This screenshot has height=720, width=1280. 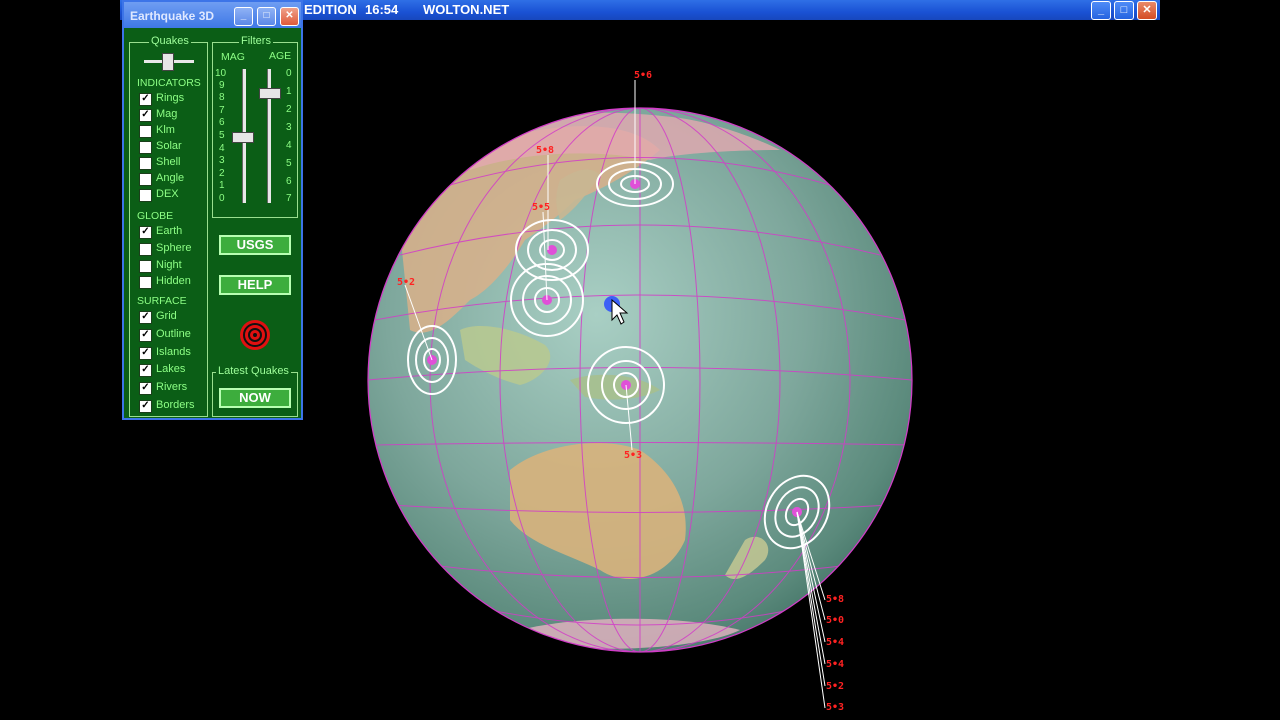 What do you see at coordinates (145, 163) in the screenshot?
I see `shell-checkbox` at bounding box center [145, 163].